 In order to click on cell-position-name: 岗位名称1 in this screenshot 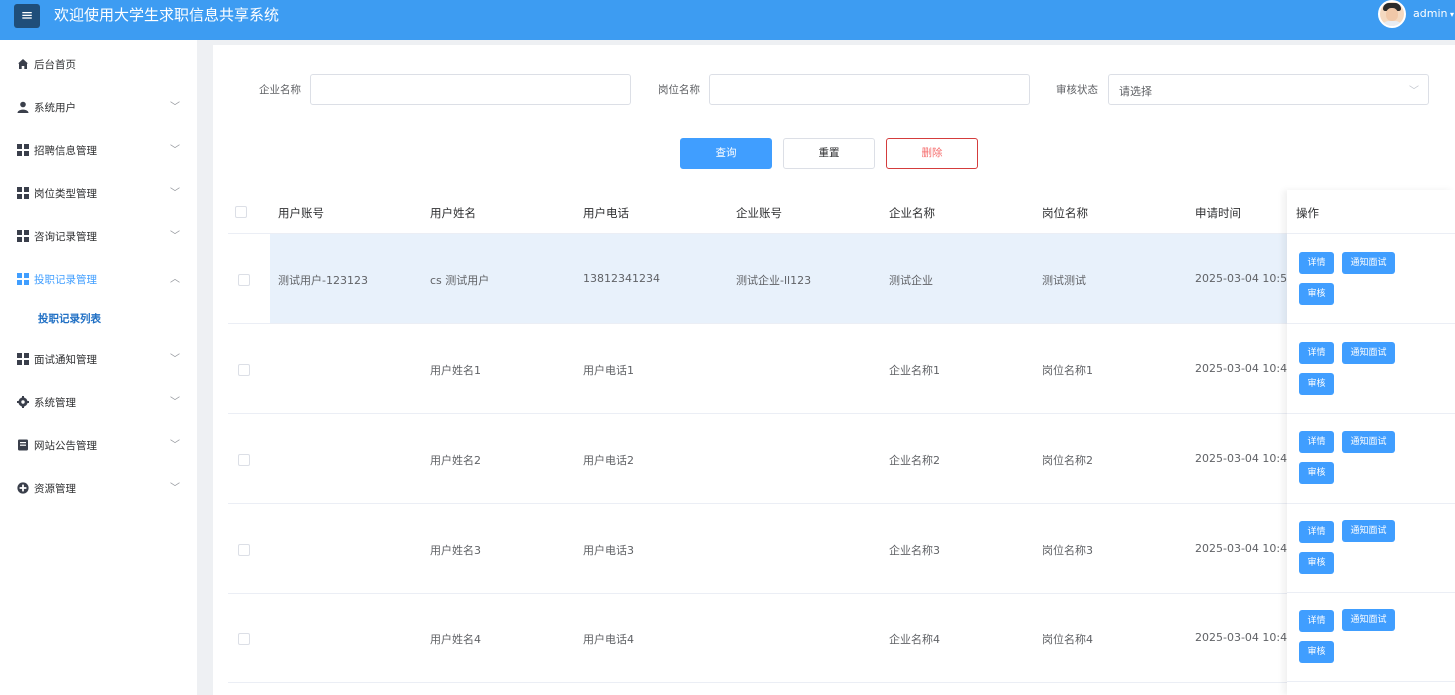, I will do `click(1067, 370)`.